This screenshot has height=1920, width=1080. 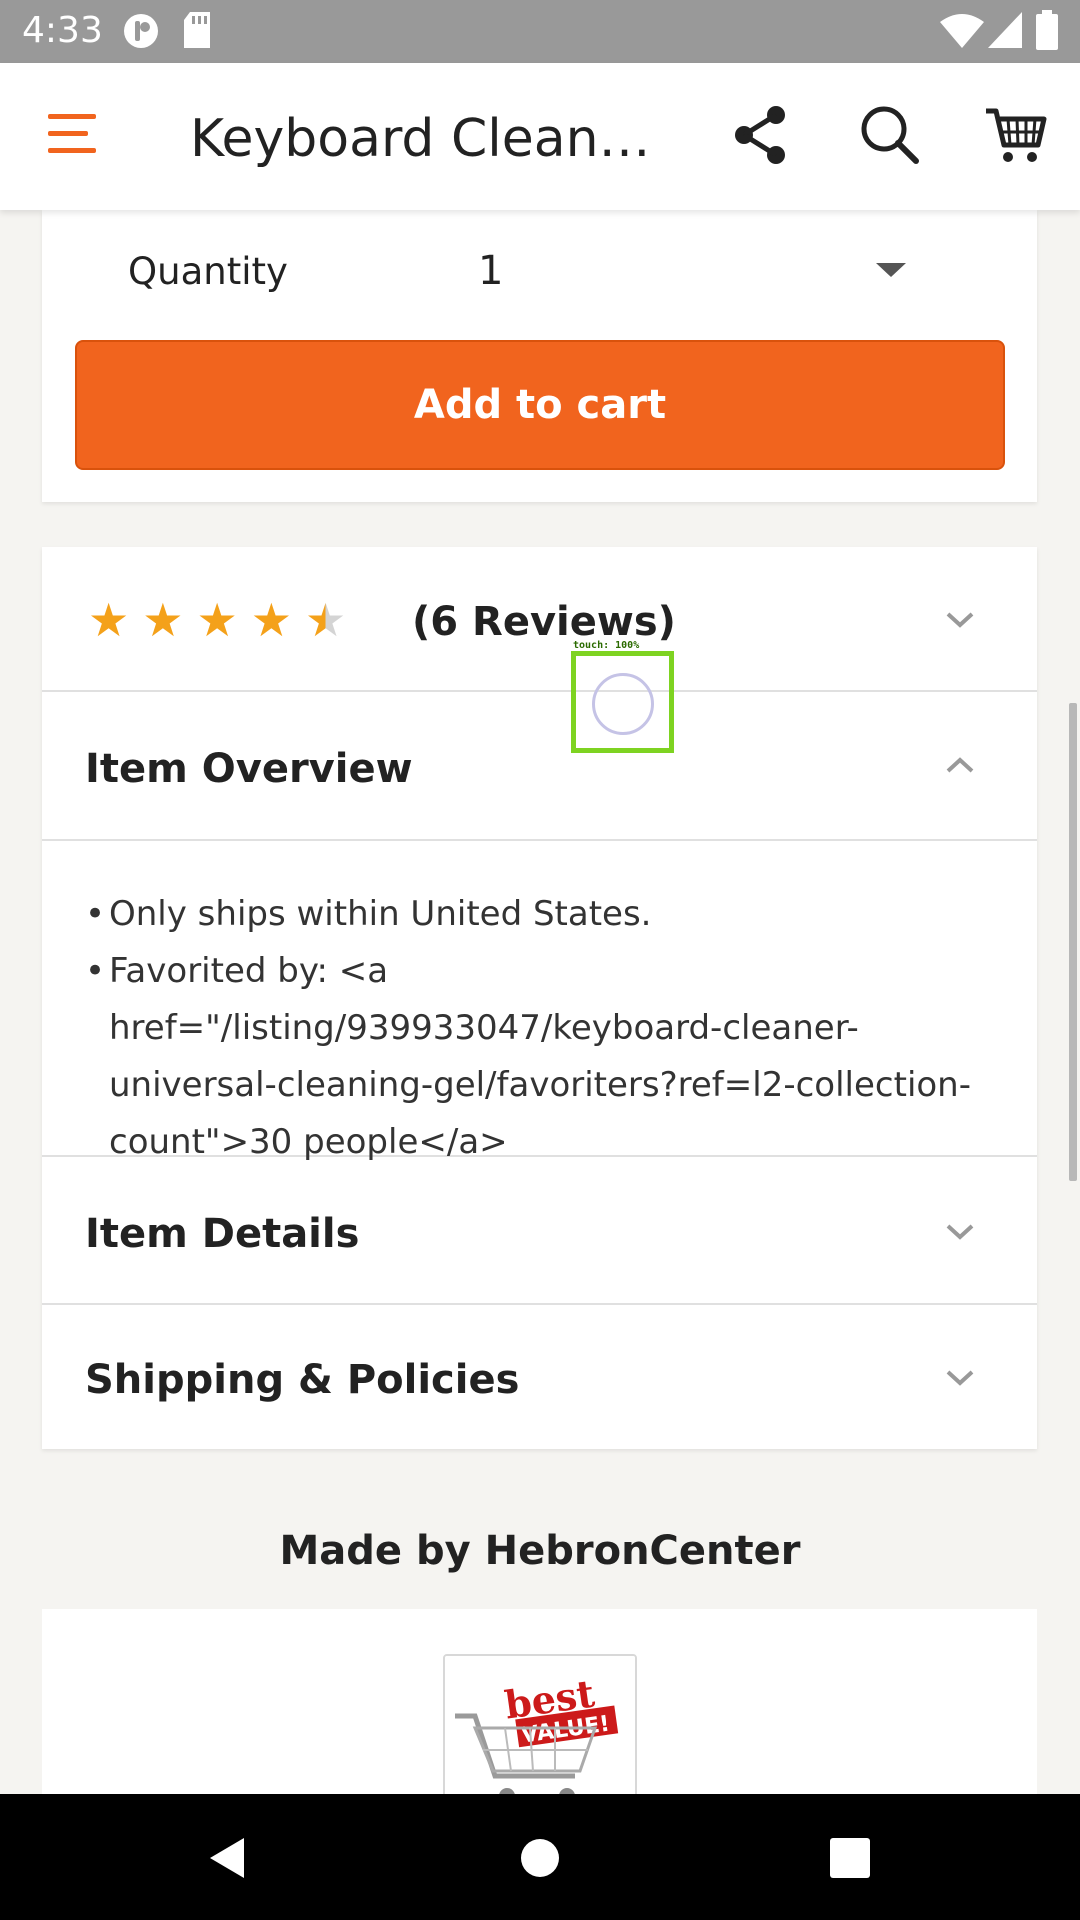 I want to click on add-to-cart-button: Add to cart, so click(x=540, y=405).